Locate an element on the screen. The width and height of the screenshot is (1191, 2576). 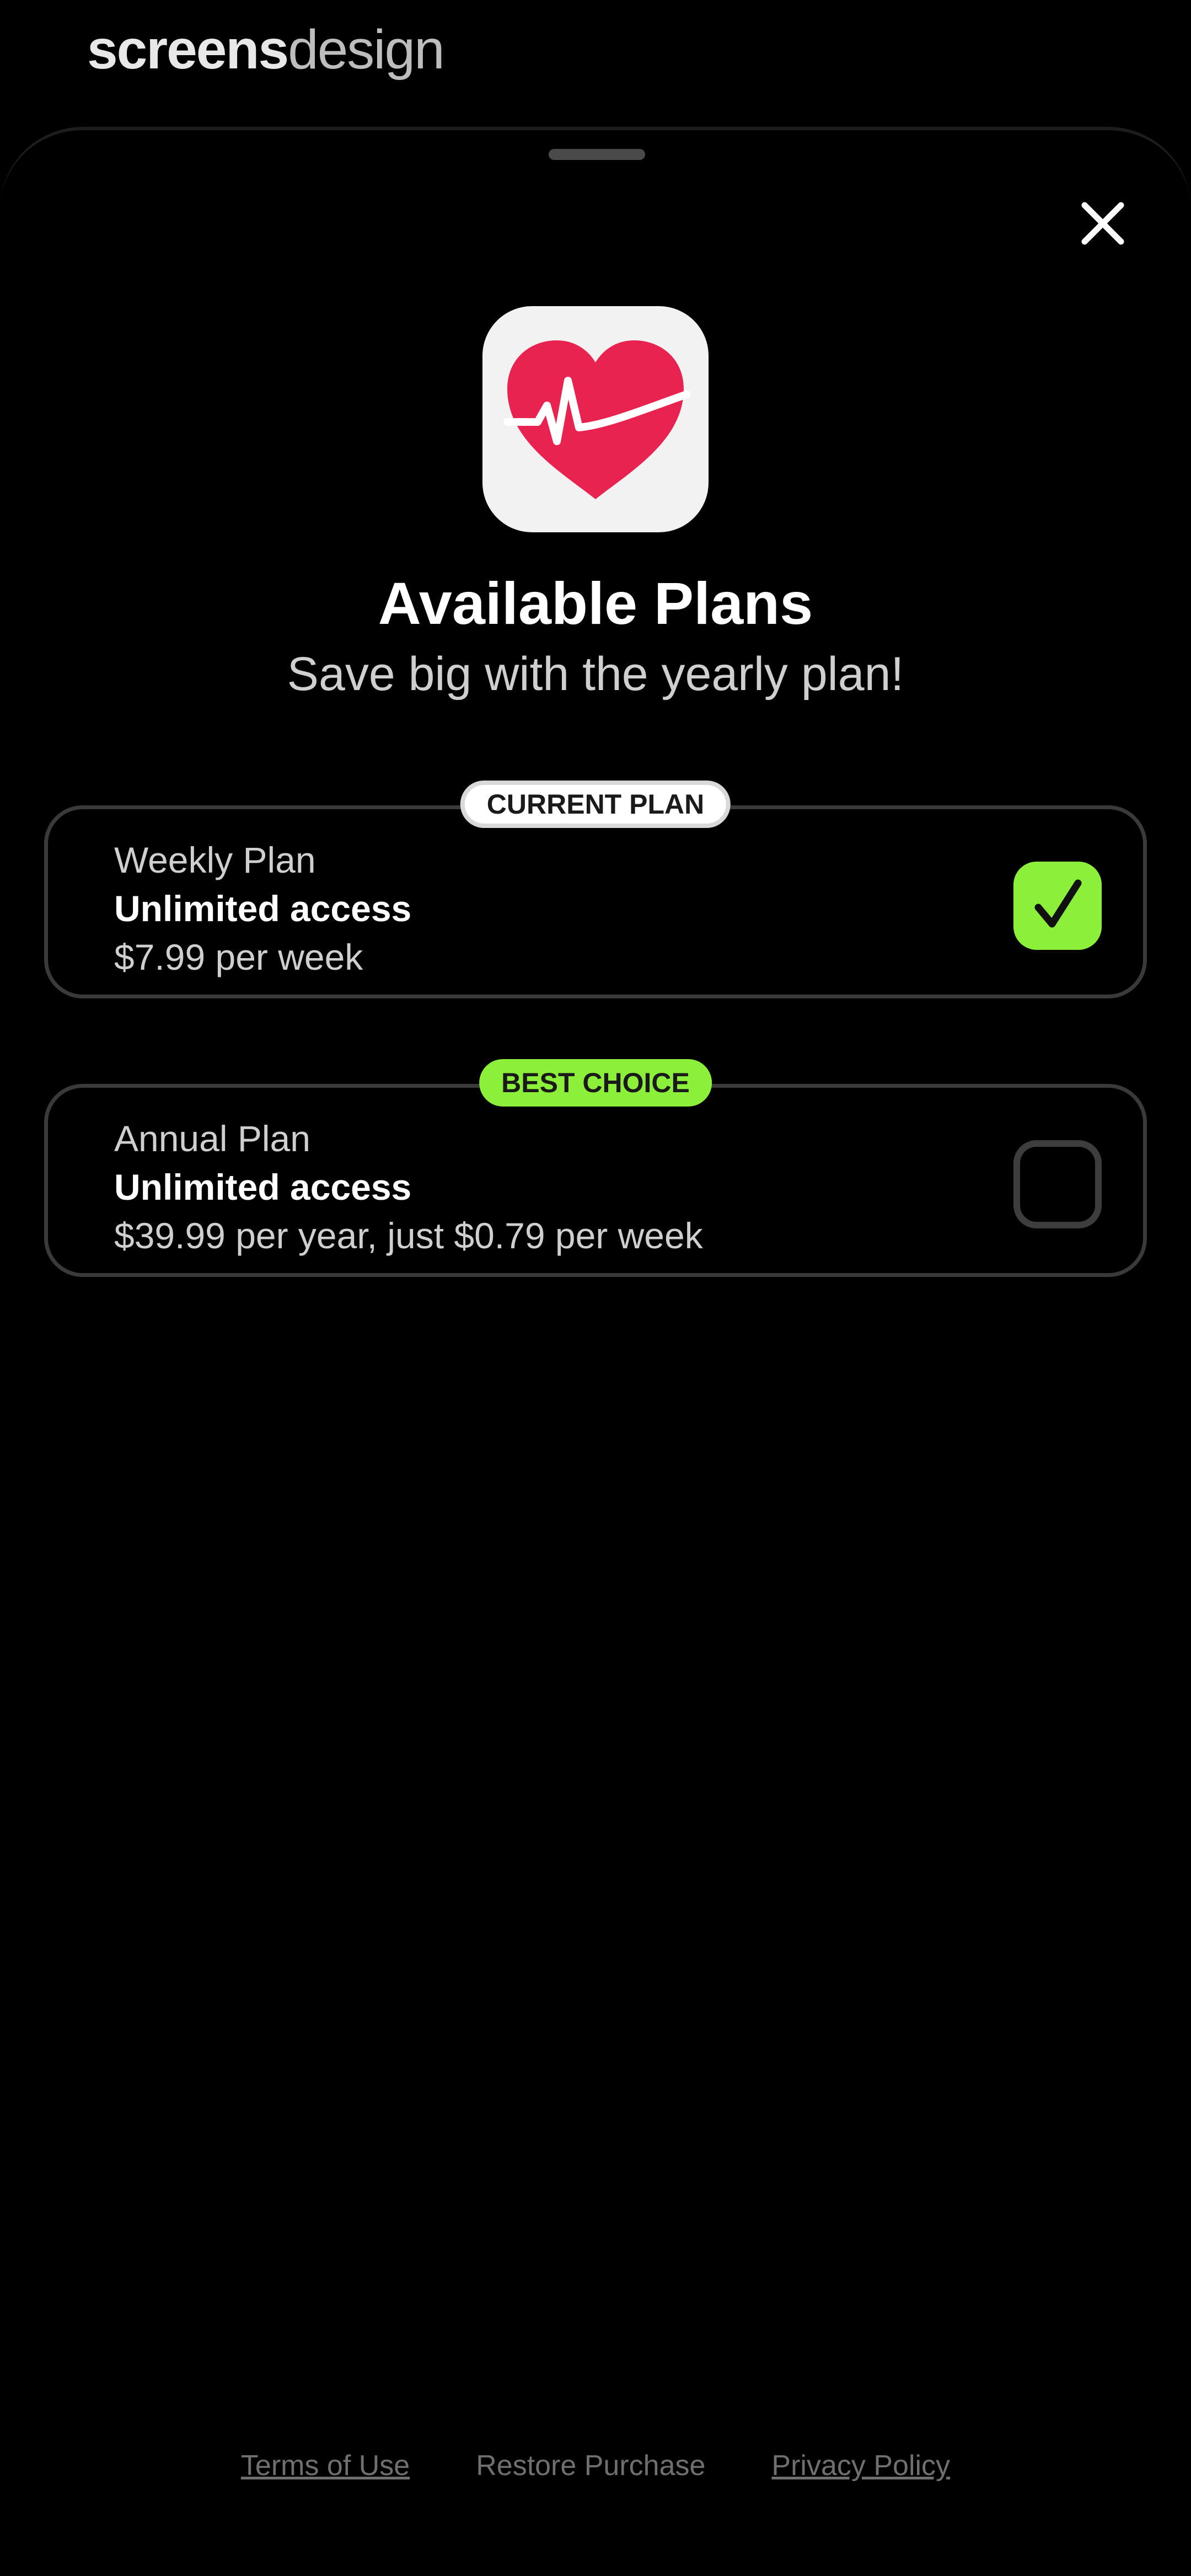
sheet-grabber is located at coordinates (597, 154).